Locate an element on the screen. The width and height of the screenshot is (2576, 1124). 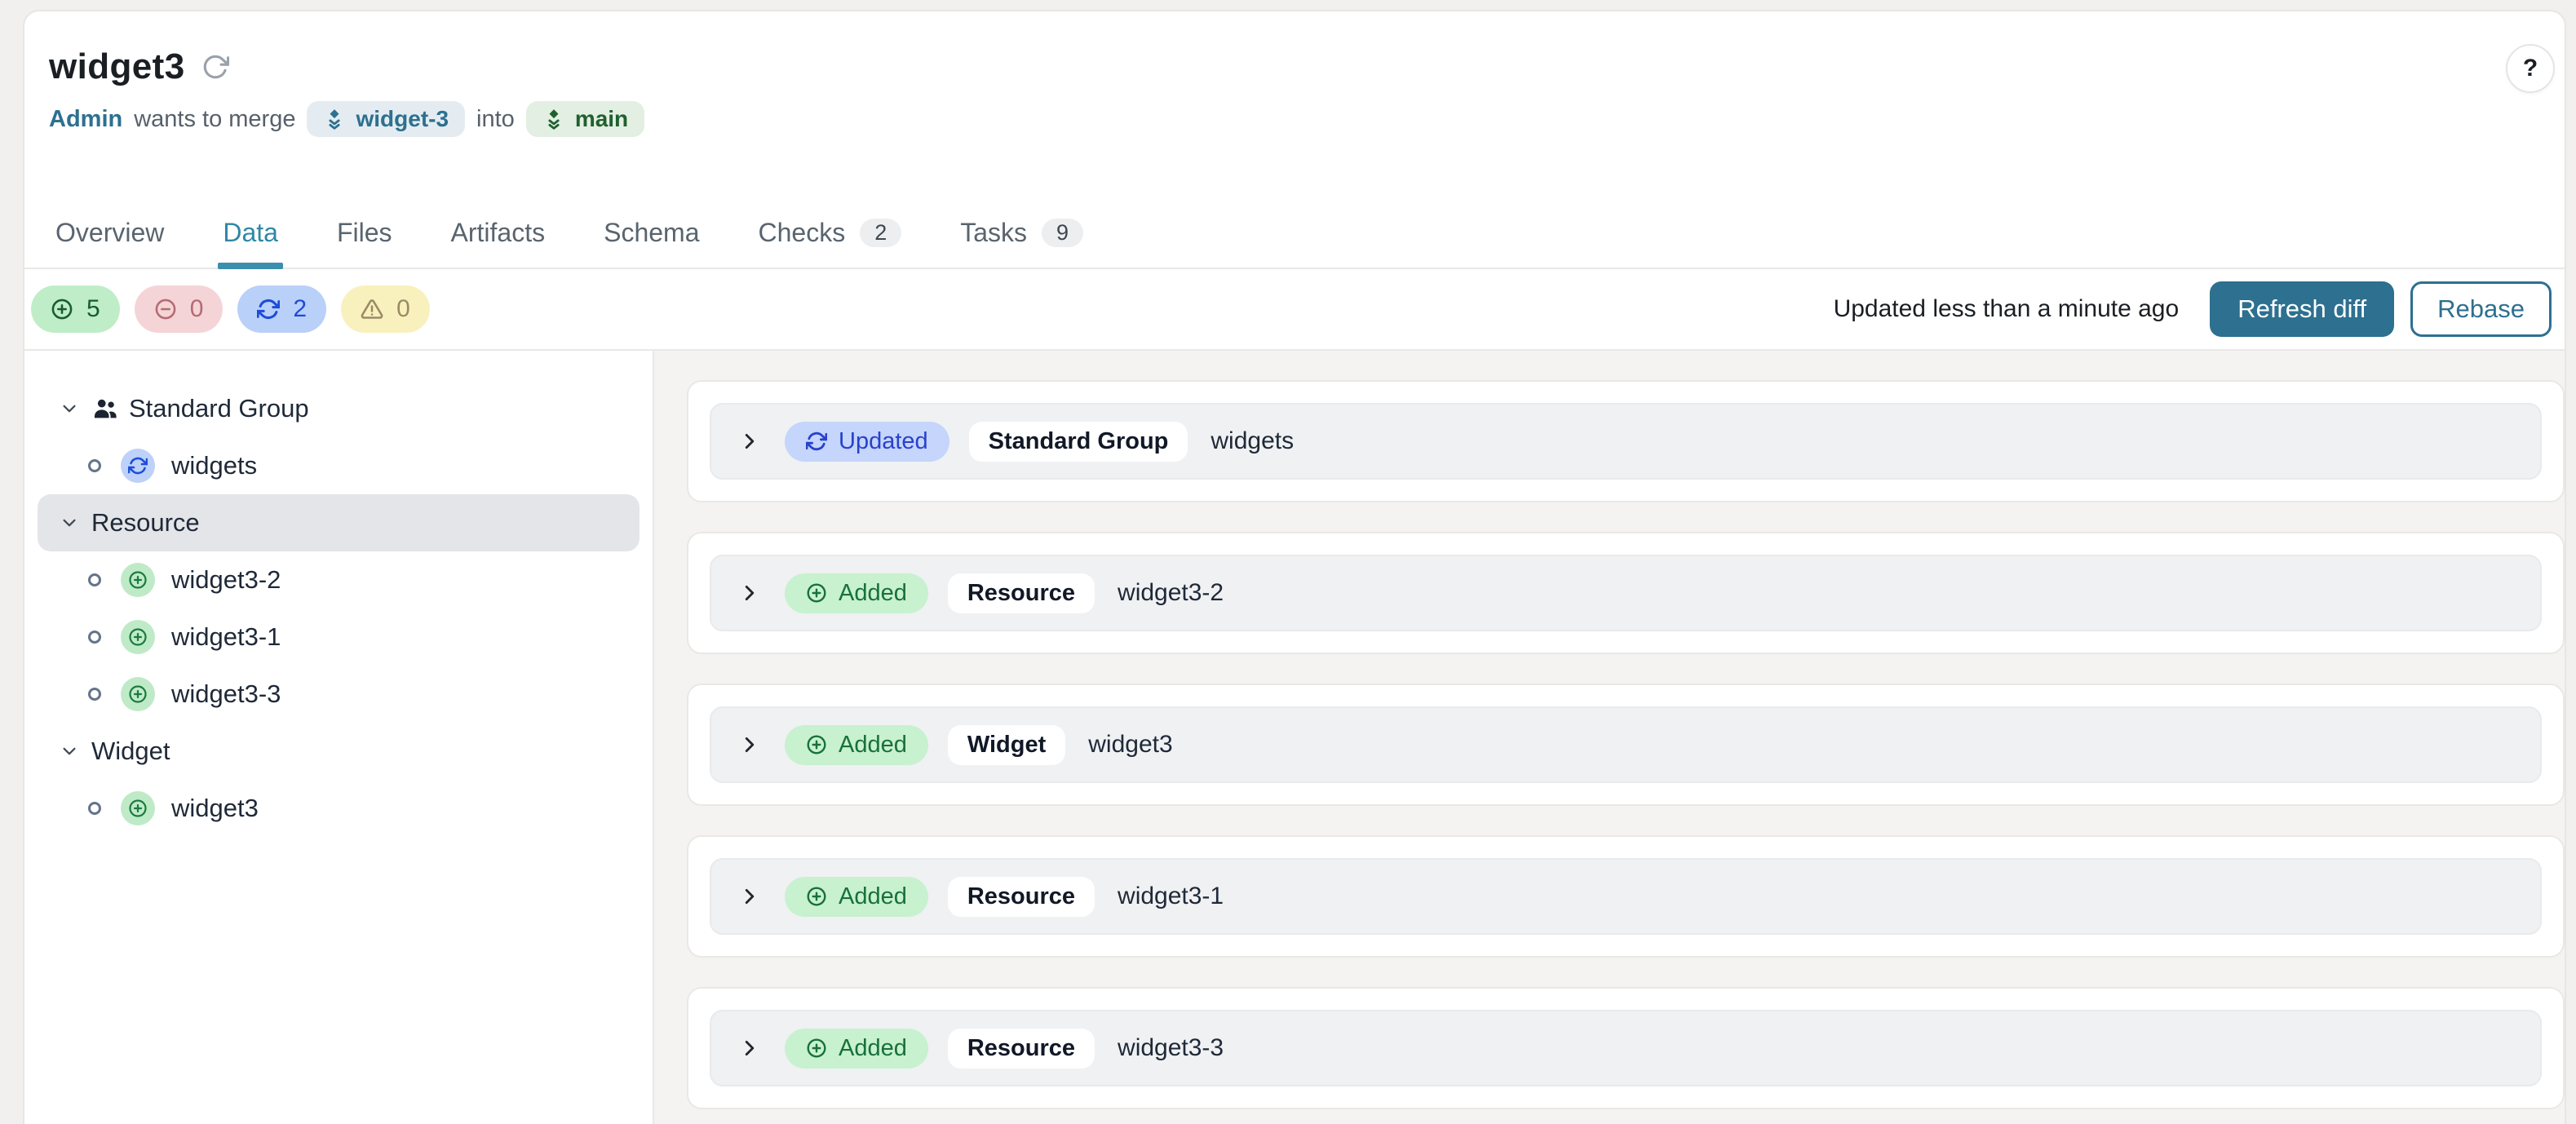
page-title: widget3 is located at coordinates (117, 66).